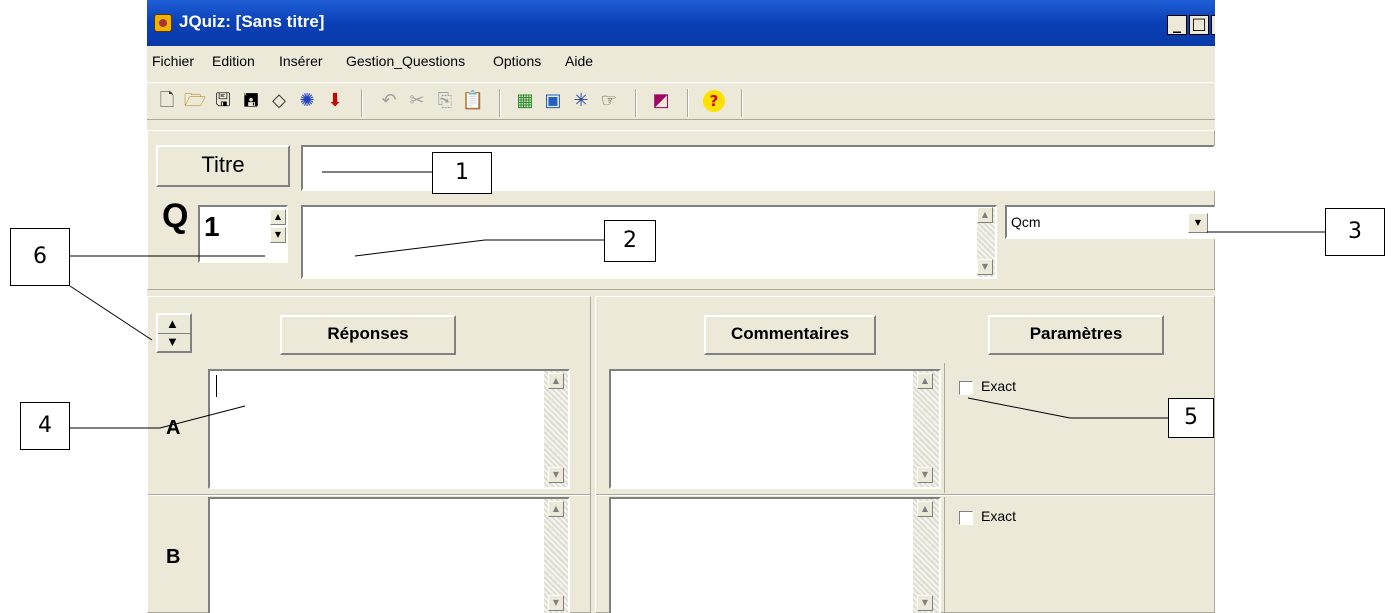 The image size is (1394, 613). What do you see at coordinates (462, 173) in the screenshot?
I see `callout-1: 1` at bounding box center [462, 173].